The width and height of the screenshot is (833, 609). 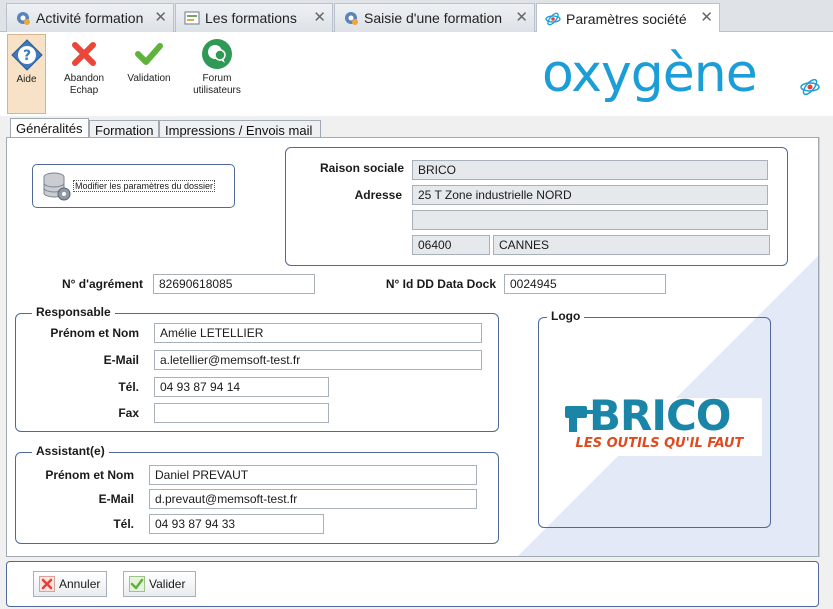 What do you see at coordinates (313, 475) in the screenshot?
I see `assistant-prenom-nom-field: Daniel PREVAUT` at bounding box center [313, 475].